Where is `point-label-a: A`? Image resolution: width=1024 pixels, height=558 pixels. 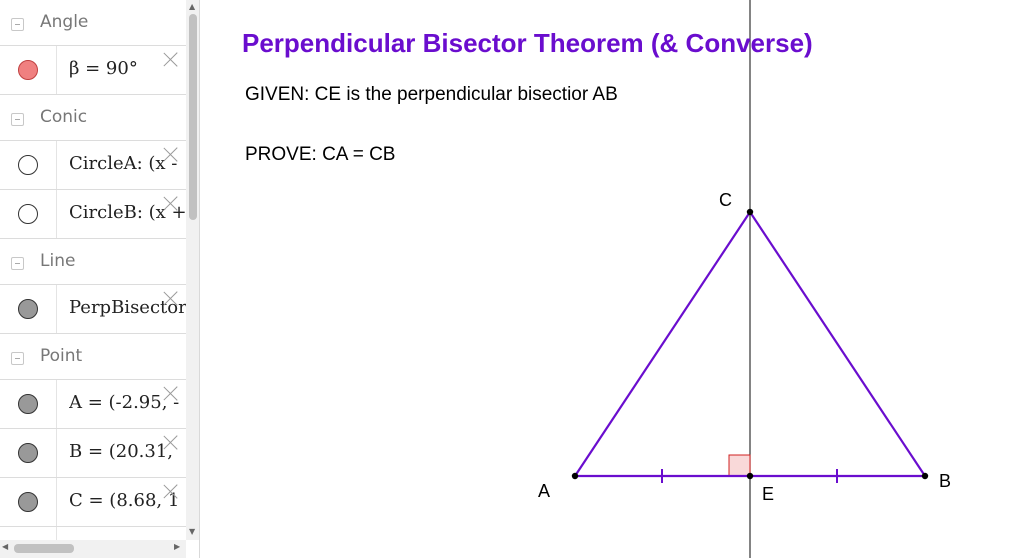 point-label-a: A is located at coordinates (544, 491).